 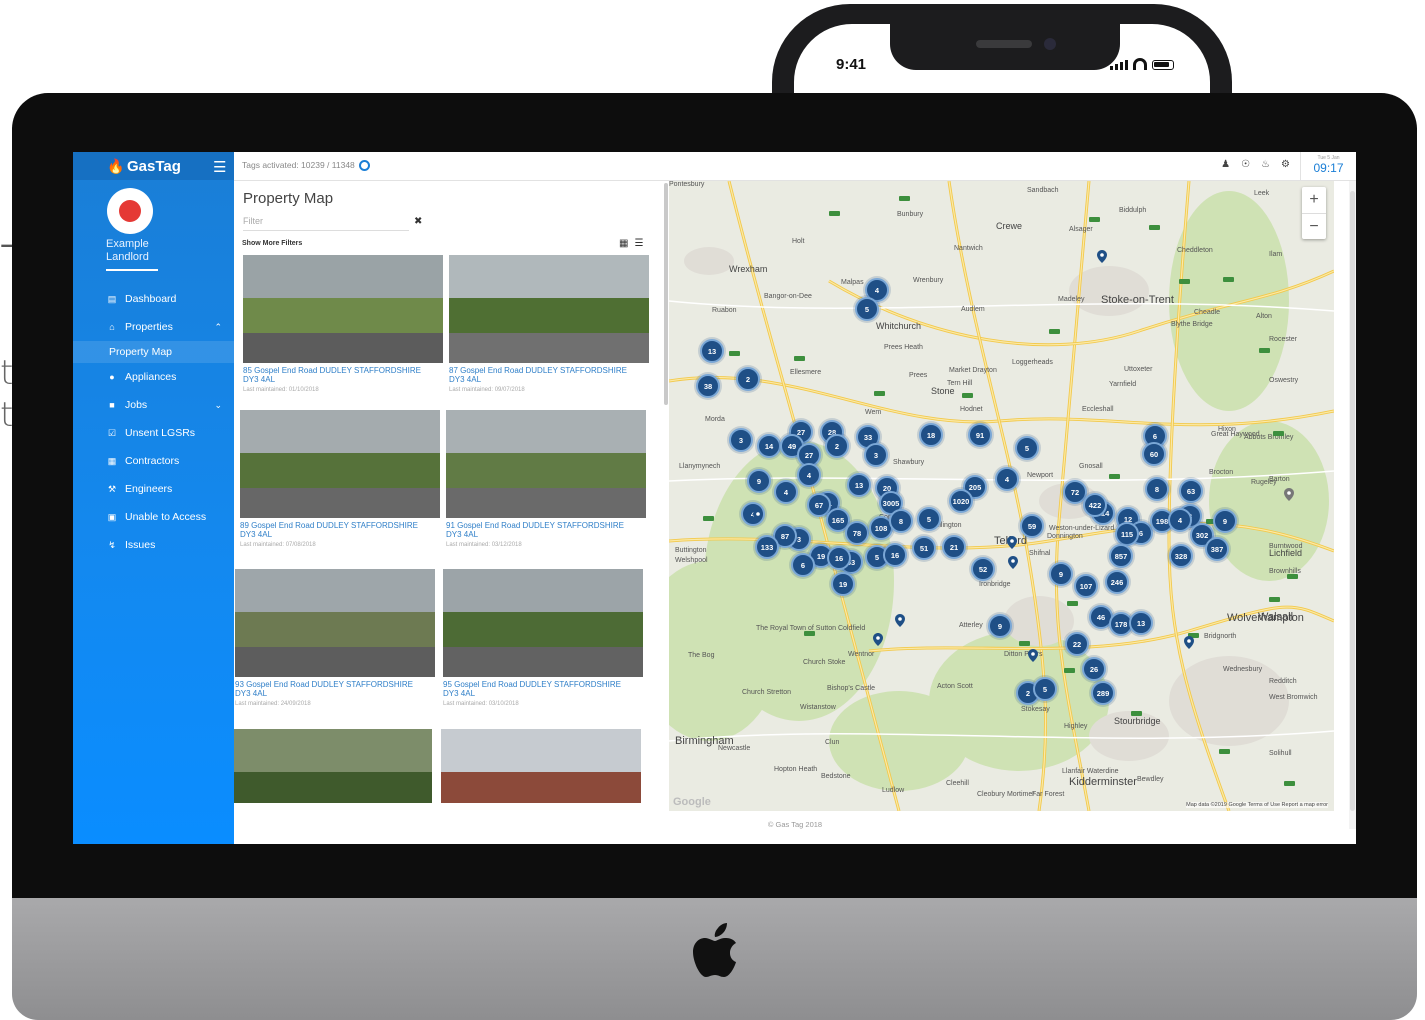 I want to click on property-card, so click(x=333, y=766).